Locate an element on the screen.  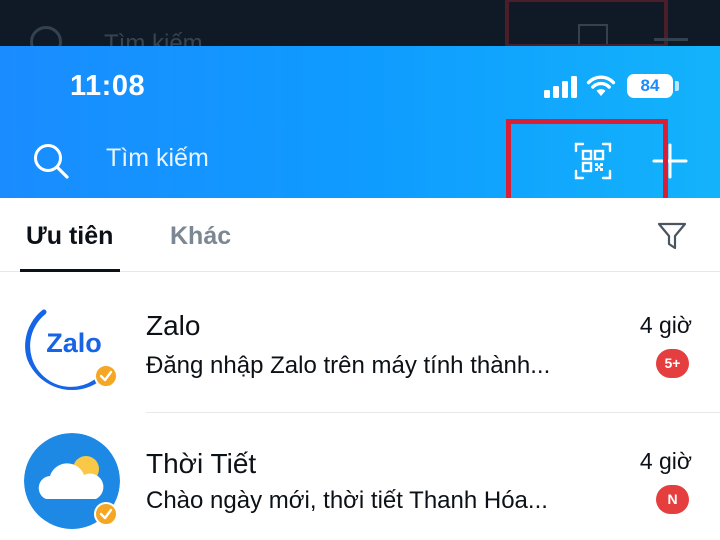
conversation-tabs: Ưu tiên Khác is located at coordinates (360, 235).